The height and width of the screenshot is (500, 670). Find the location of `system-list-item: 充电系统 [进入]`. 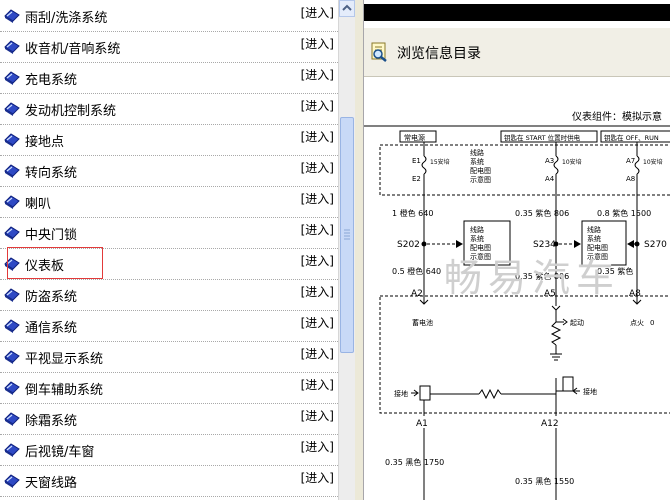

system-list-item: 充电系统 [进入] is located at coordinates (169, 78).